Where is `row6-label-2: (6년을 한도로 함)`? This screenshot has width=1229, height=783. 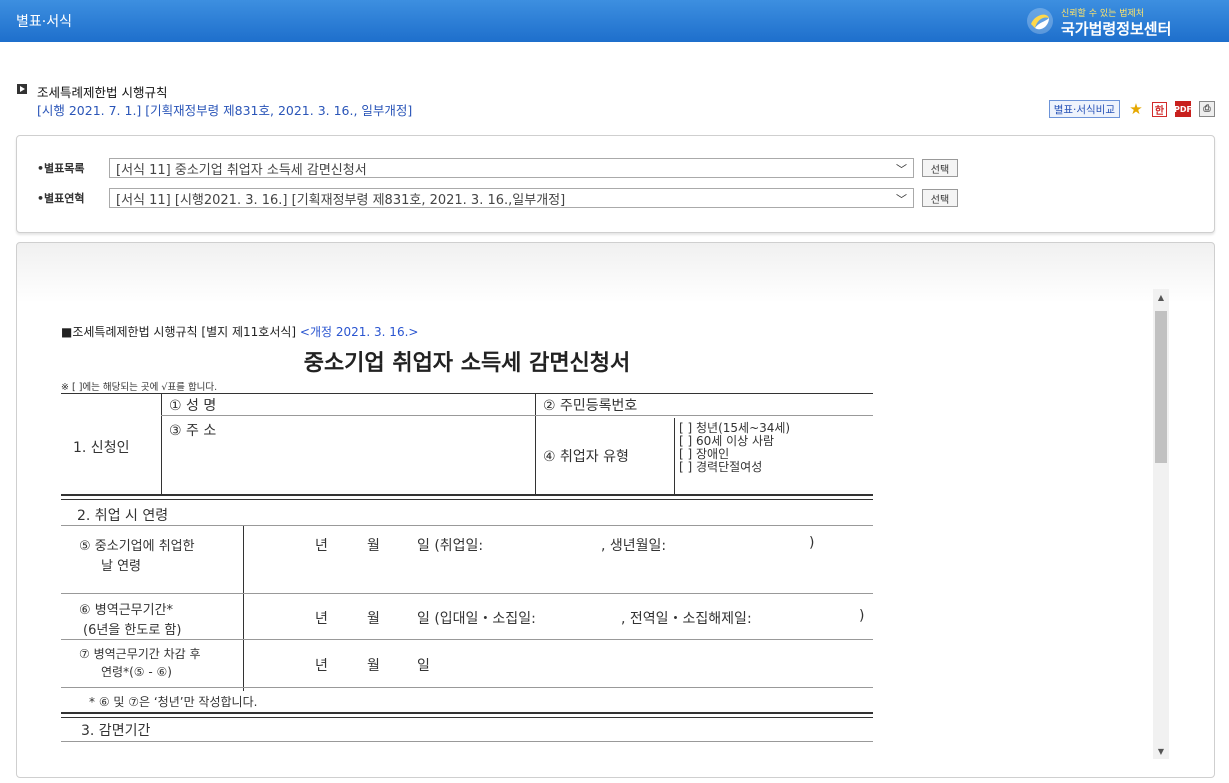 row6-label-2: (6년을 한도로 함) is located at coordinates (132, 630).